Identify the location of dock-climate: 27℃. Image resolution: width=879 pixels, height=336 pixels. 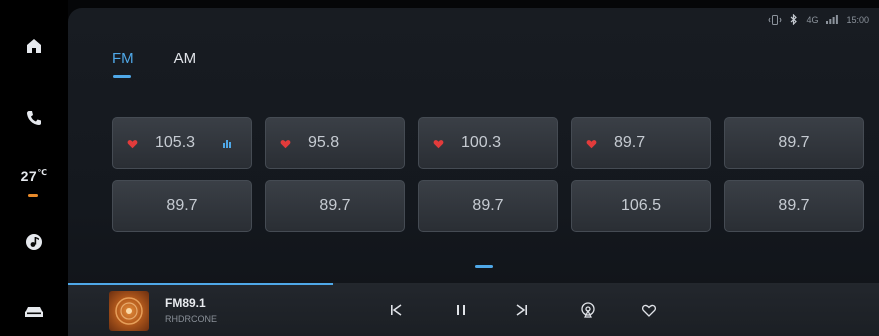
(34, 176).